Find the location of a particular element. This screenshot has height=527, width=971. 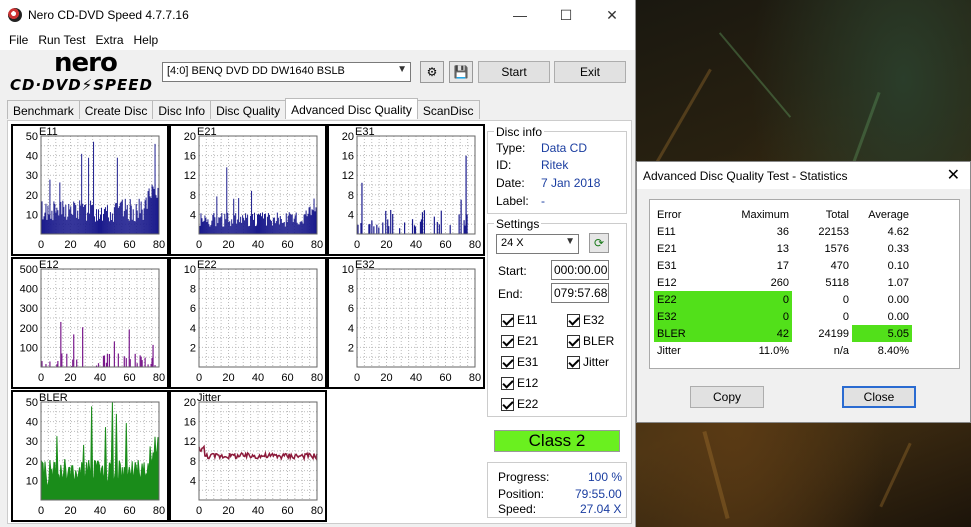

save-button: 💾 is located at coordinates (461, 72).